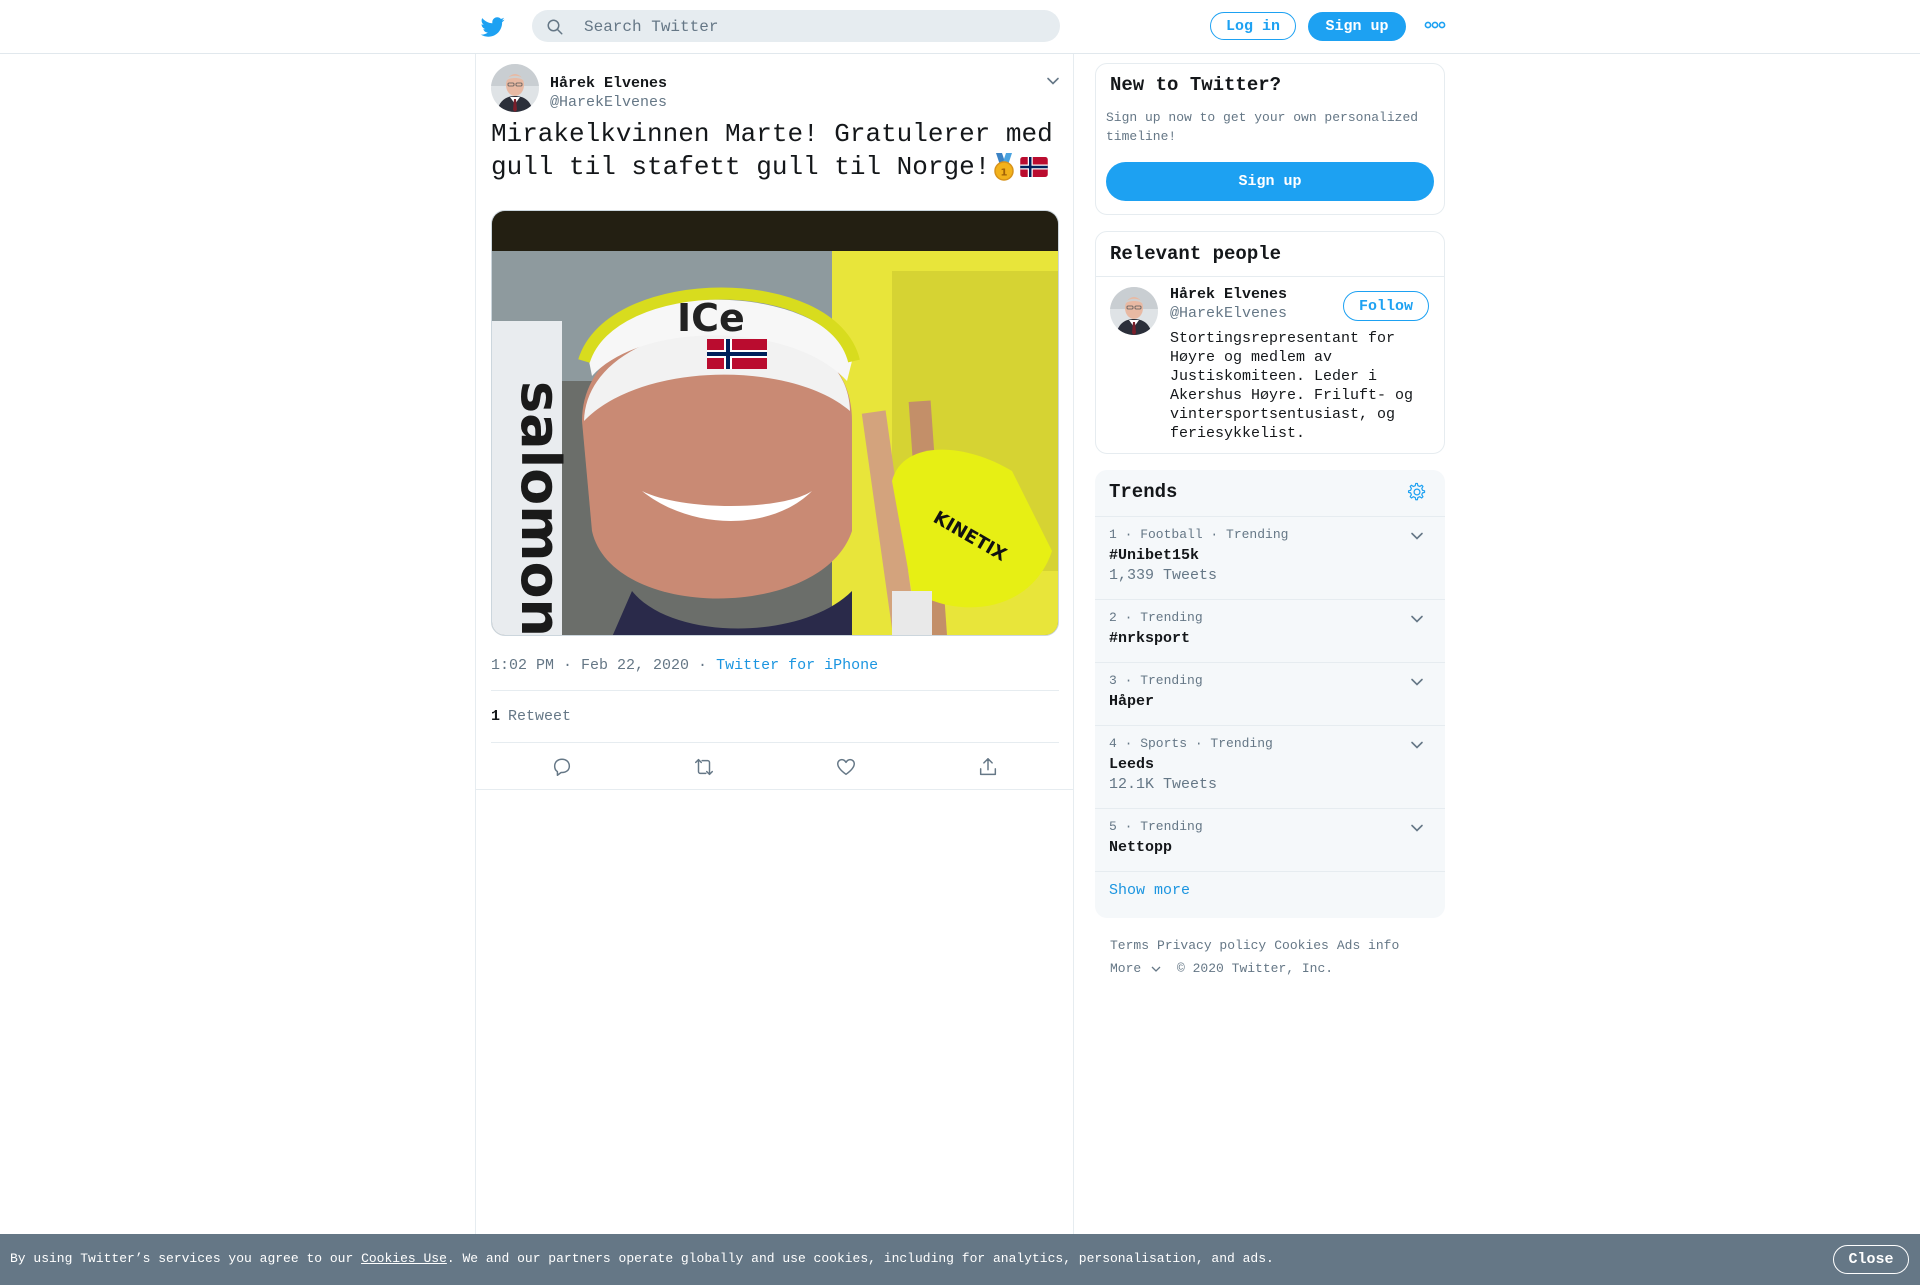 The image size is (1920, 1285). What do you see at coordinates (1156, 617) in the screenshot?
I see `trend-meta: 2 · Trending` at bounding box center [1156, 617].